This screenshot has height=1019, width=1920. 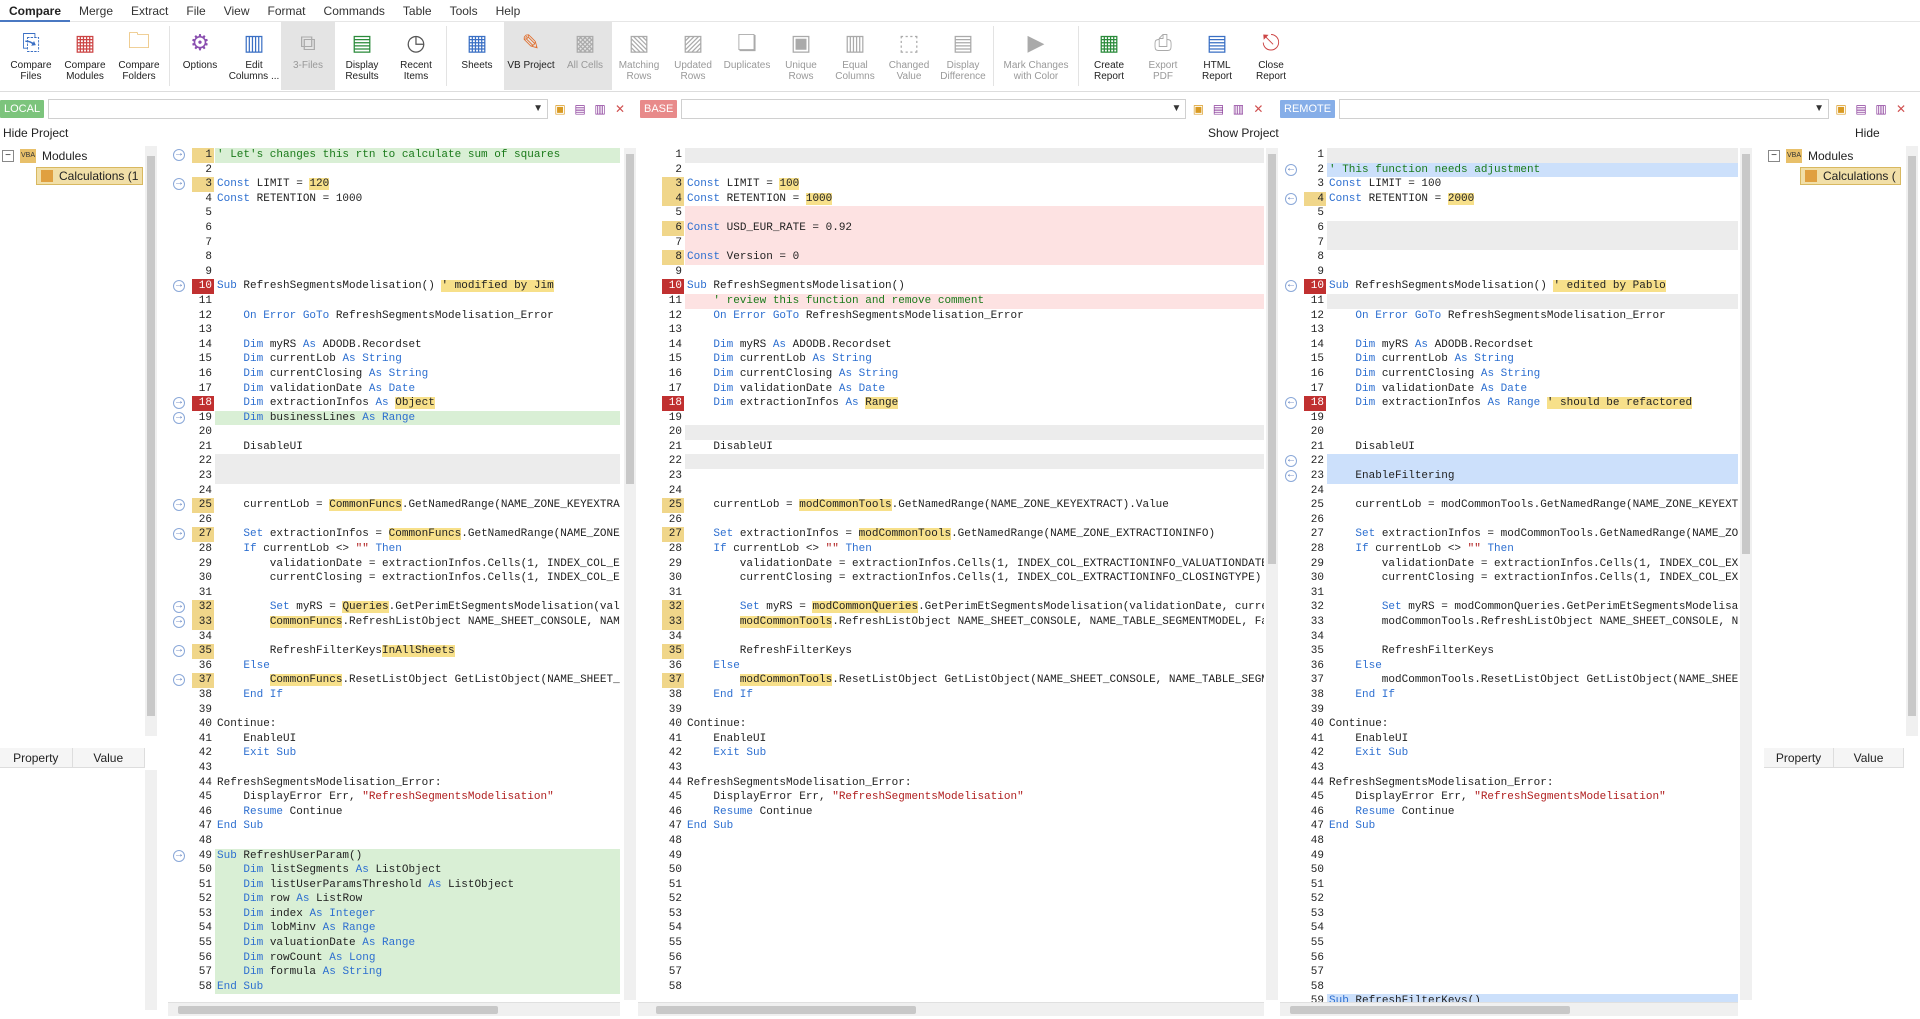 I want to click on code-line: 58, so click(x=951, y=987).